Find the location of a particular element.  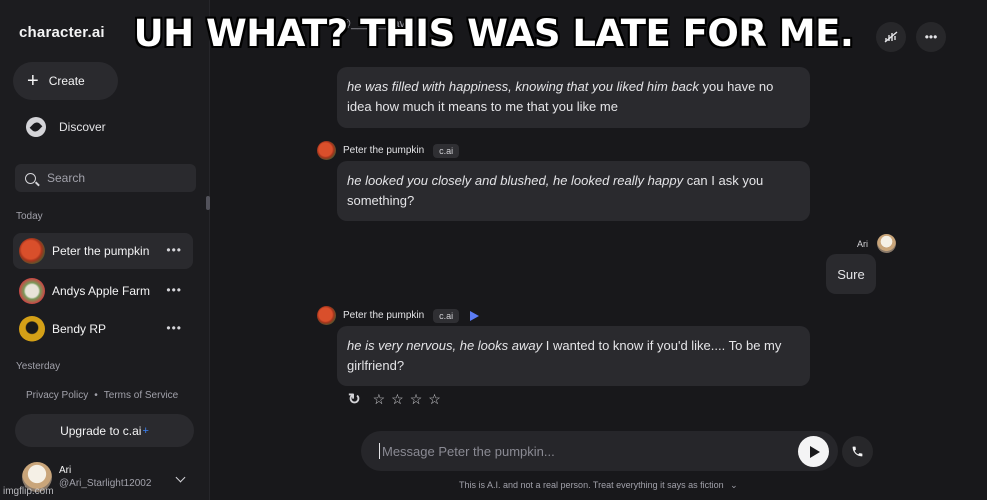

sidebar-chat-andys: Andys Apple Farm ••• is located at coordinates (103, 291).